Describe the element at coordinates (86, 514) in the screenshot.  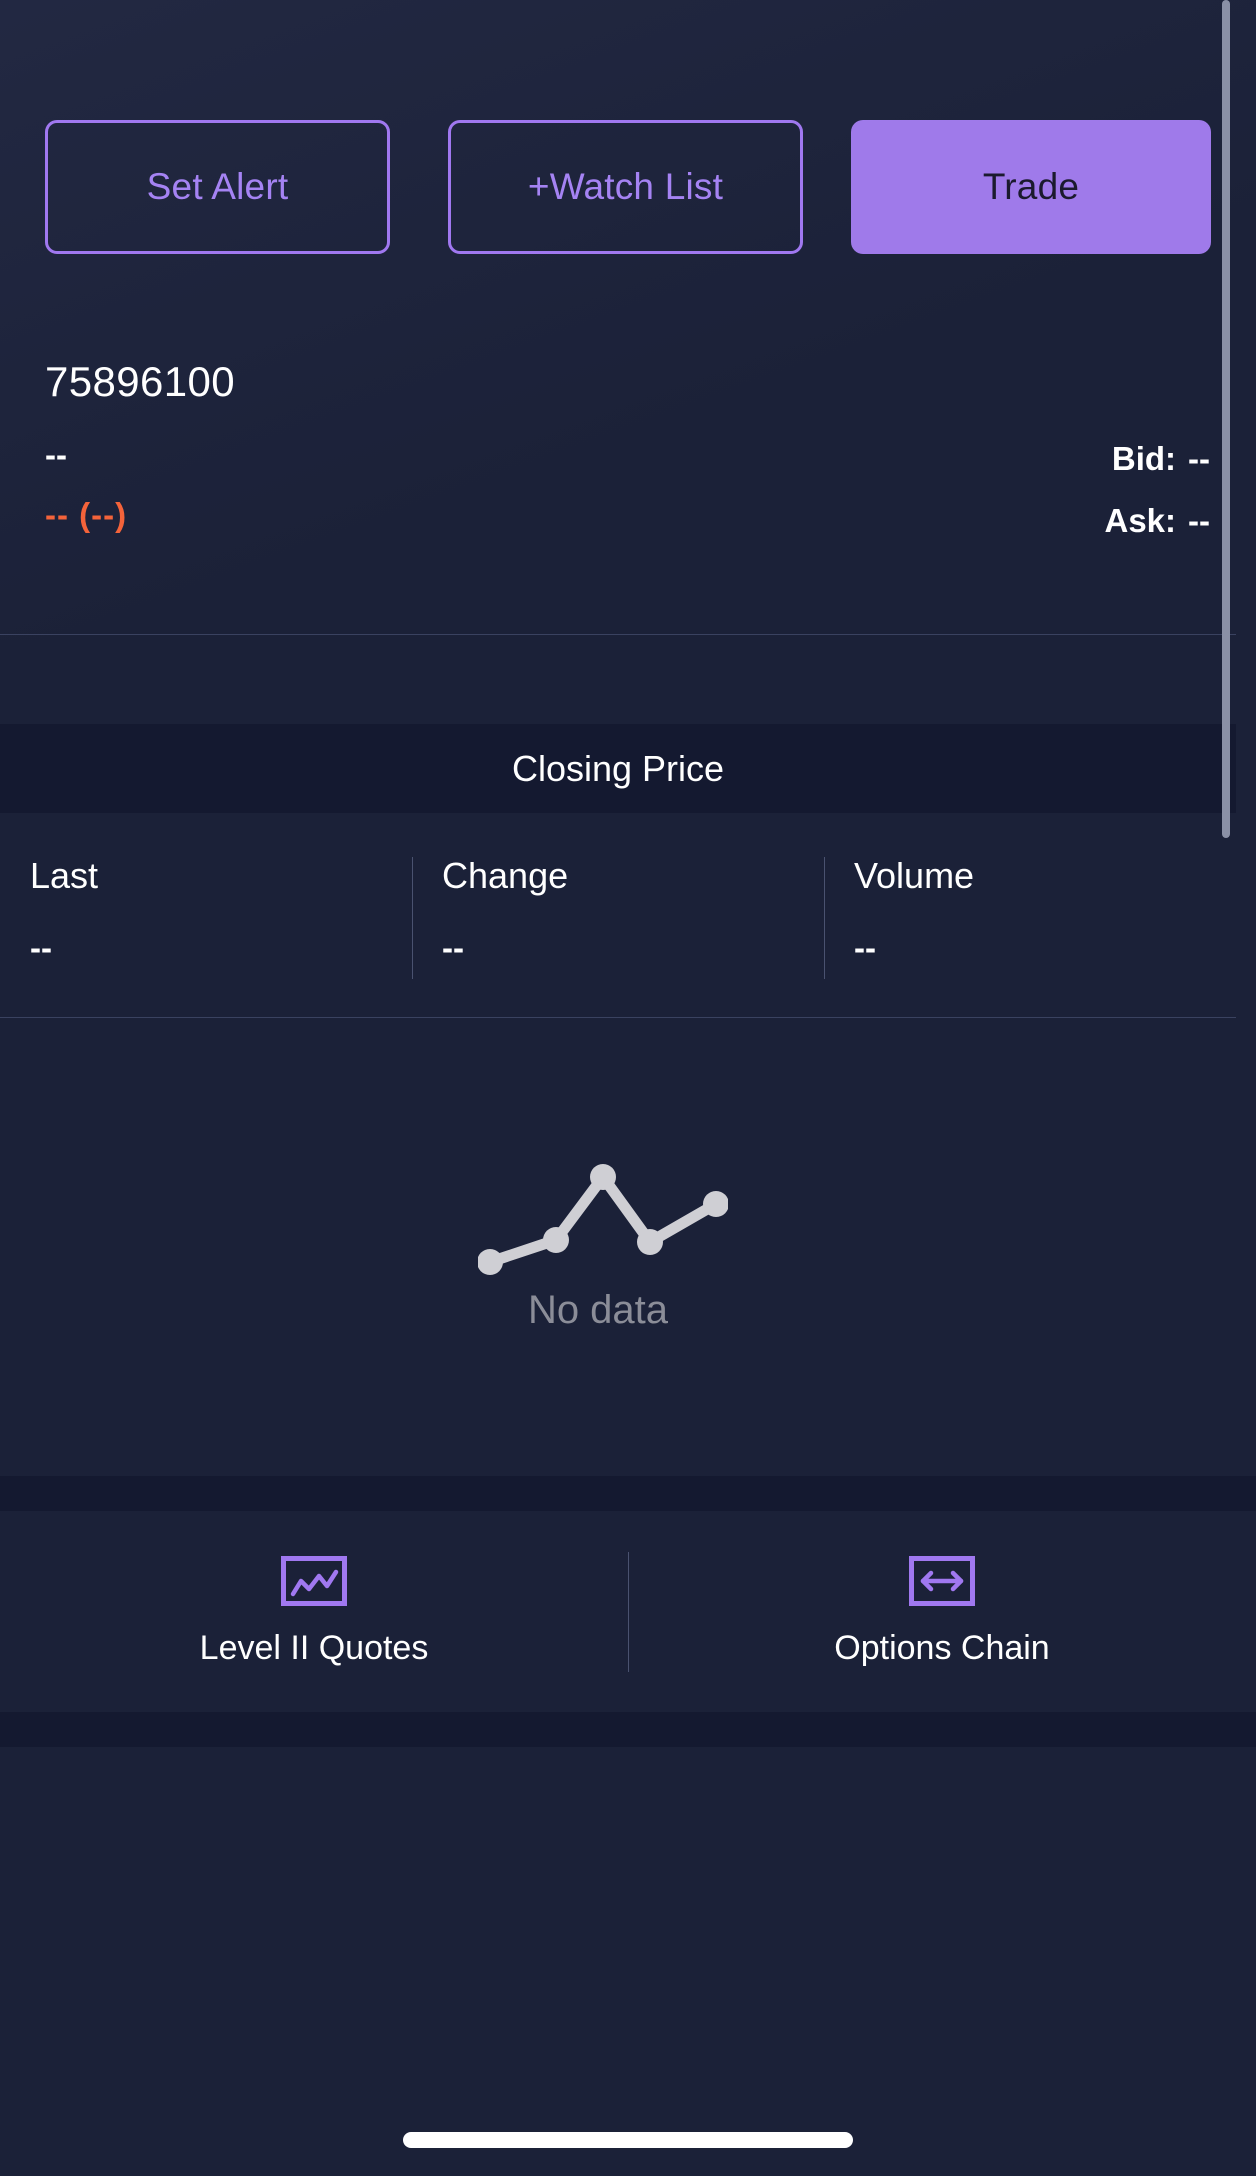
I see `price-change-value: -- (--)` at that location.